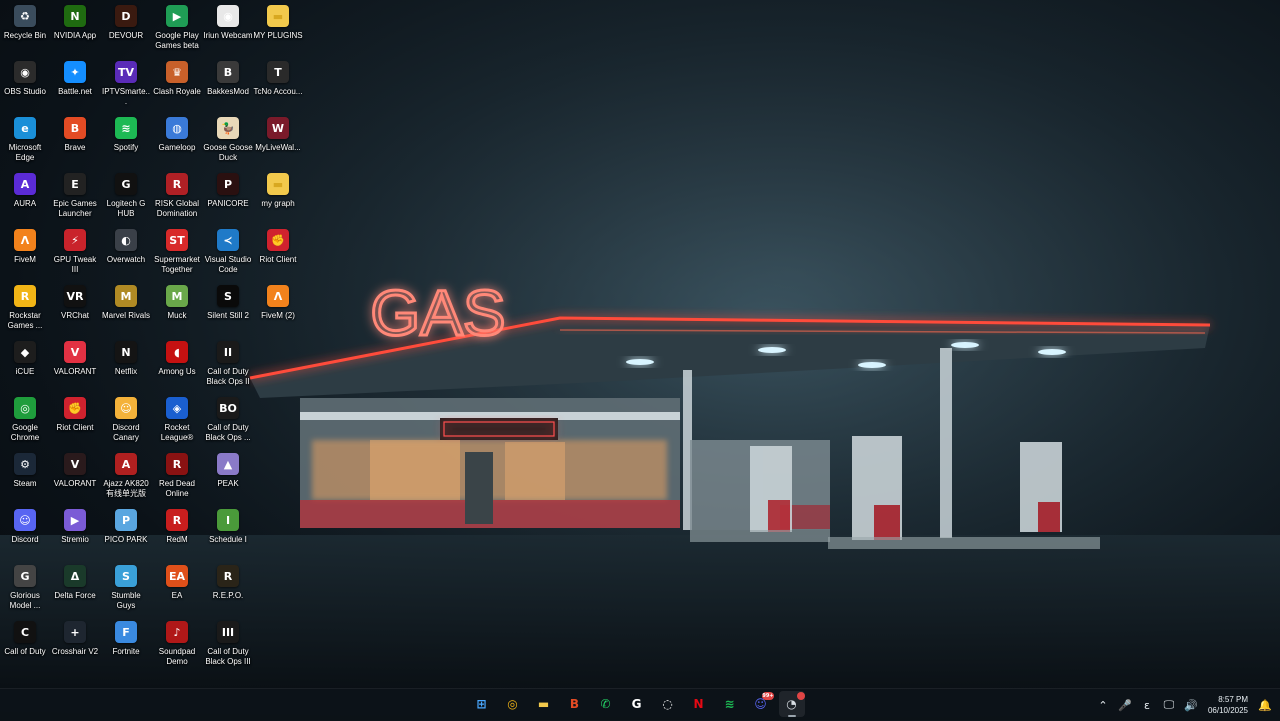 The width and height of the screenshot is (1280, 721). Describe the element at coordinates (544, 704) in the screenshot. I see `taskbar-file-explorer: ▬` at that location.